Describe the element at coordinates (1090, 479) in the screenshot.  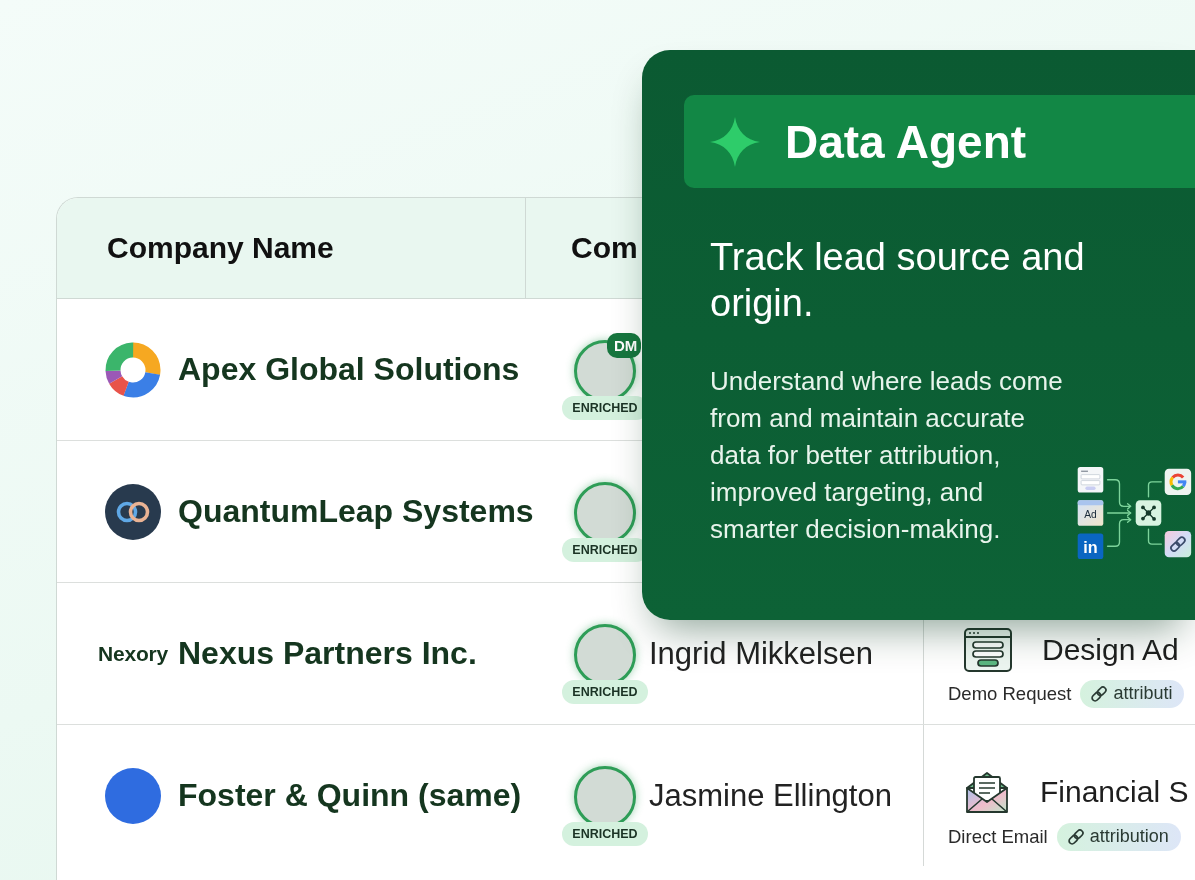
I see `form-icon` at that location.